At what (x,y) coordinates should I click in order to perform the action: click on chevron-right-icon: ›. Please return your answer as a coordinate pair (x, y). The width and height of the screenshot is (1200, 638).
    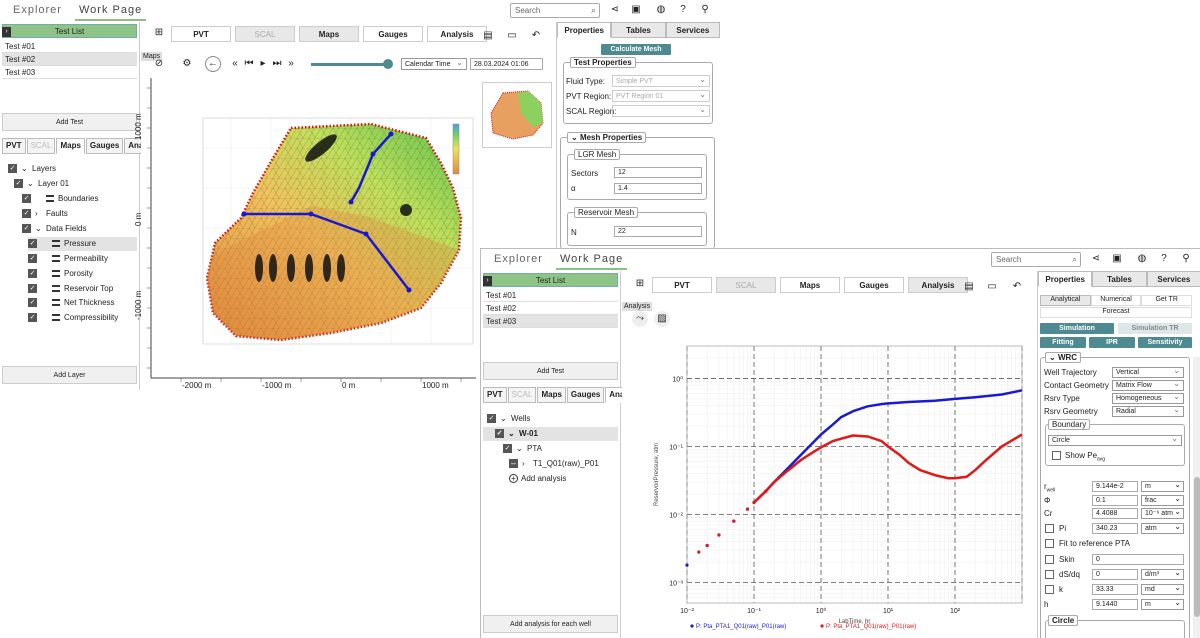
    Looking at the image, I should click on (39, 214).